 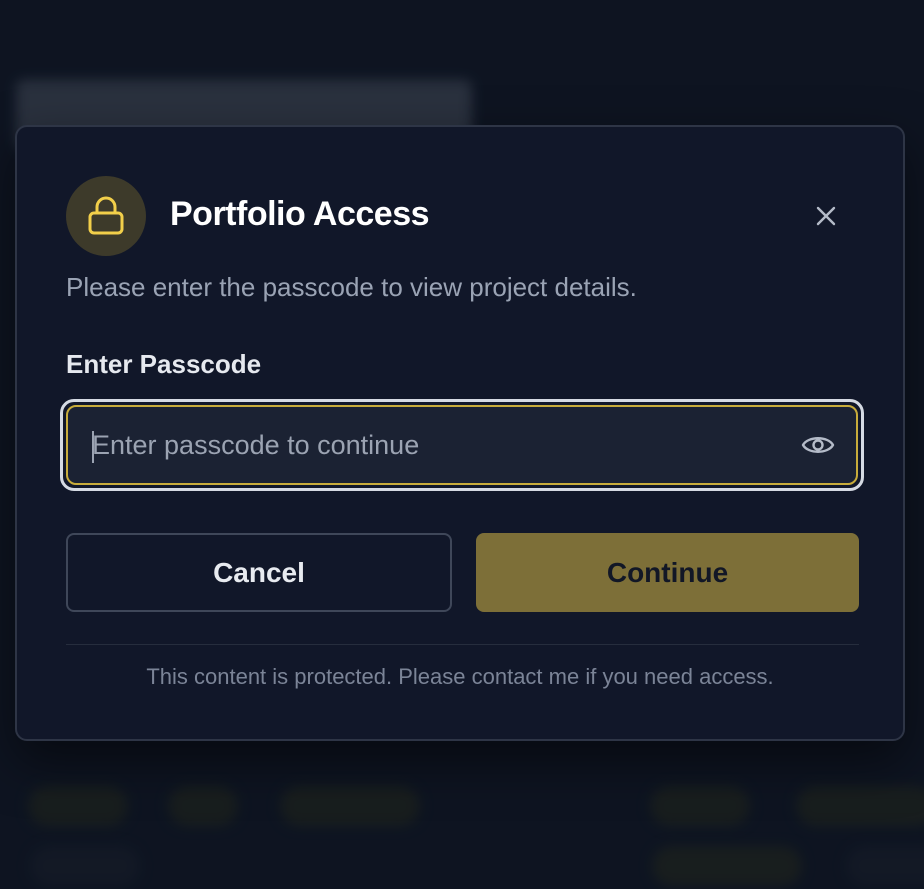 I want to click on passcode-input, so click(x=437, y=445).